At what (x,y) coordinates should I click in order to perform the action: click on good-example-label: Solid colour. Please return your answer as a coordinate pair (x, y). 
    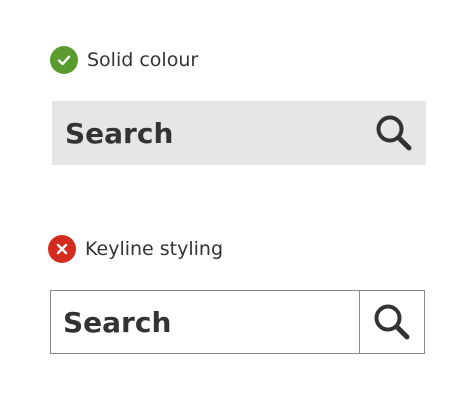
    Looking at the image, I should click on (124, 60).